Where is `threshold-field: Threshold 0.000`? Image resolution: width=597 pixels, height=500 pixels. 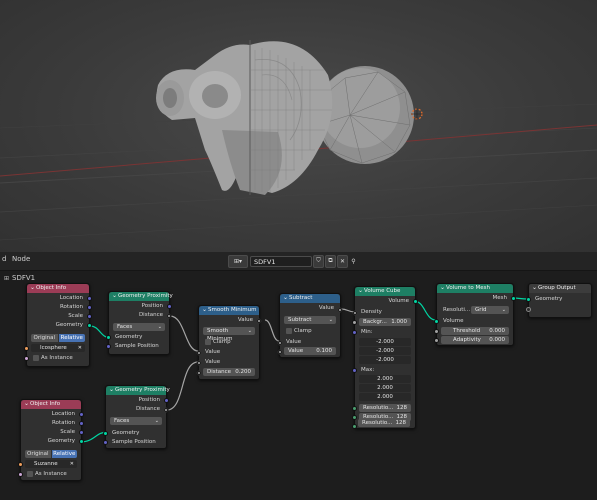 threshold-field: Threshold 0.000 is located at coordinates (475, 331).